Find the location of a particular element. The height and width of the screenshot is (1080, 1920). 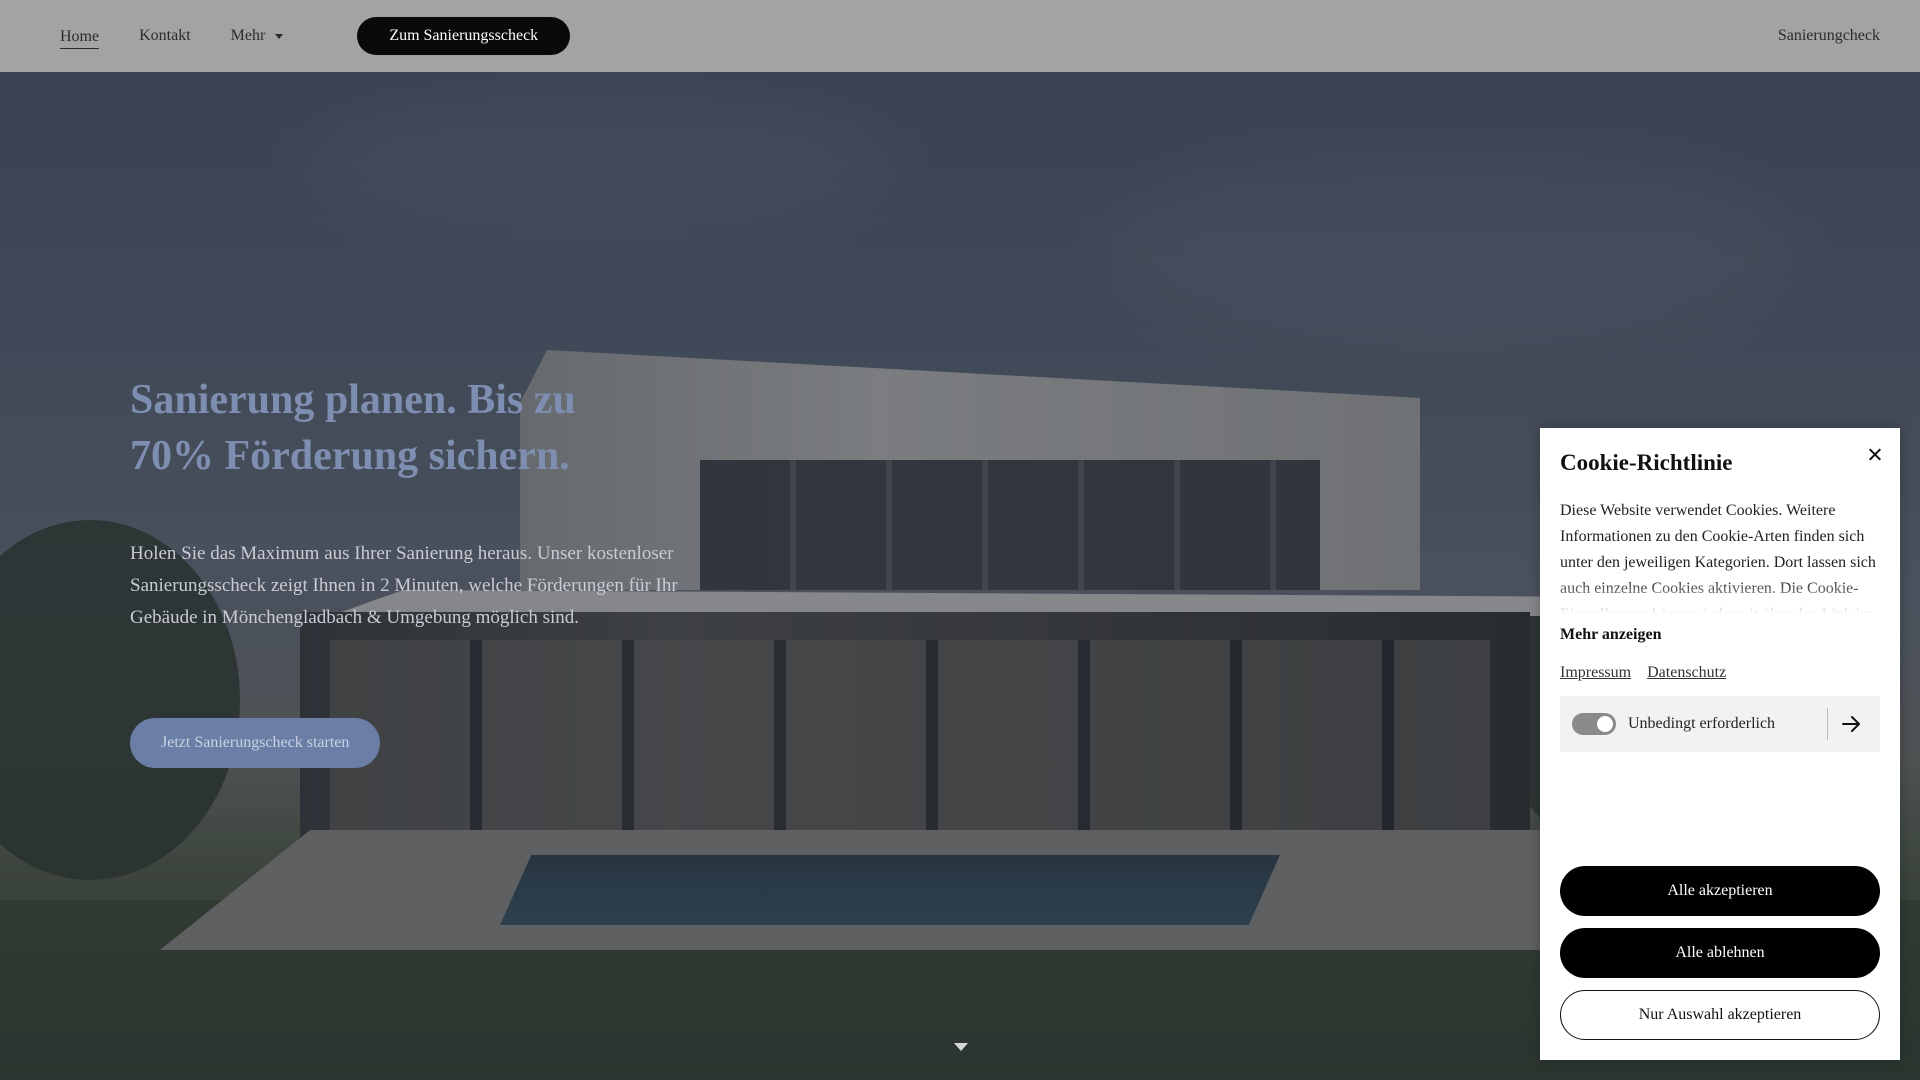

cookie-links: Impressum Datenschutz is located at coordinates (1720, 673).